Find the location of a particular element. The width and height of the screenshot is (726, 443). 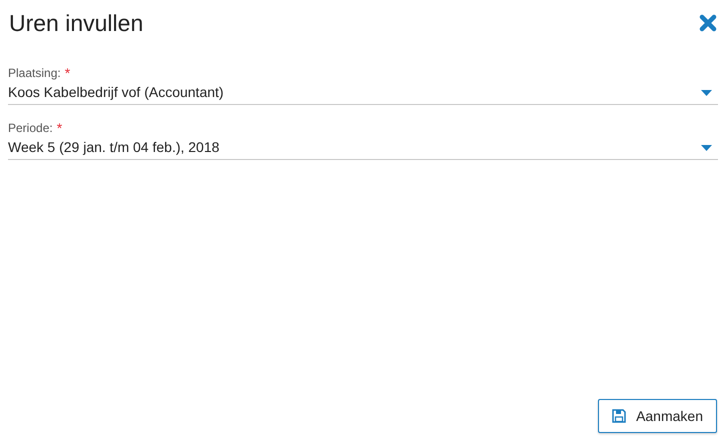

dialog-title: Uren invullen is located at coordinates (76, 23).